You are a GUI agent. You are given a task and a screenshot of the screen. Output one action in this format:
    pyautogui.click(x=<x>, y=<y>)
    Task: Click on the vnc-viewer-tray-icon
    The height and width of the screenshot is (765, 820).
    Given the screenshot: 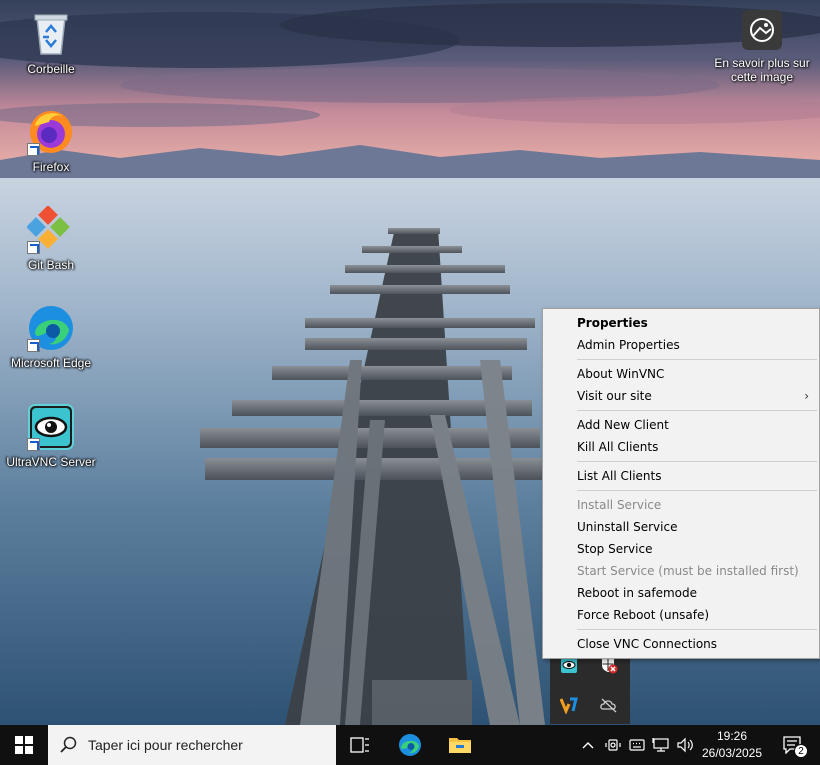 What is the action you would take?
    pyautogui.click(x=569, y=705)
    